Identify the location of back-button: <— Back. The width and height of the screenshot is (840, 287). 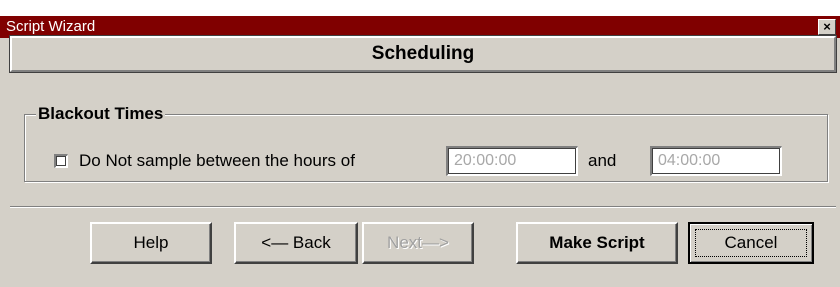
(296, 243).